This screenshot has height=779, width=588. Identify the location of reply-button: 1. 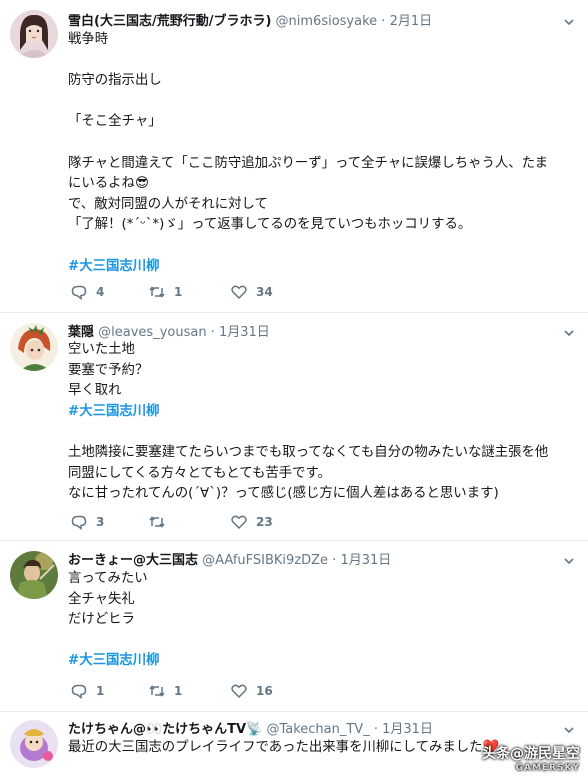
(87, 691).